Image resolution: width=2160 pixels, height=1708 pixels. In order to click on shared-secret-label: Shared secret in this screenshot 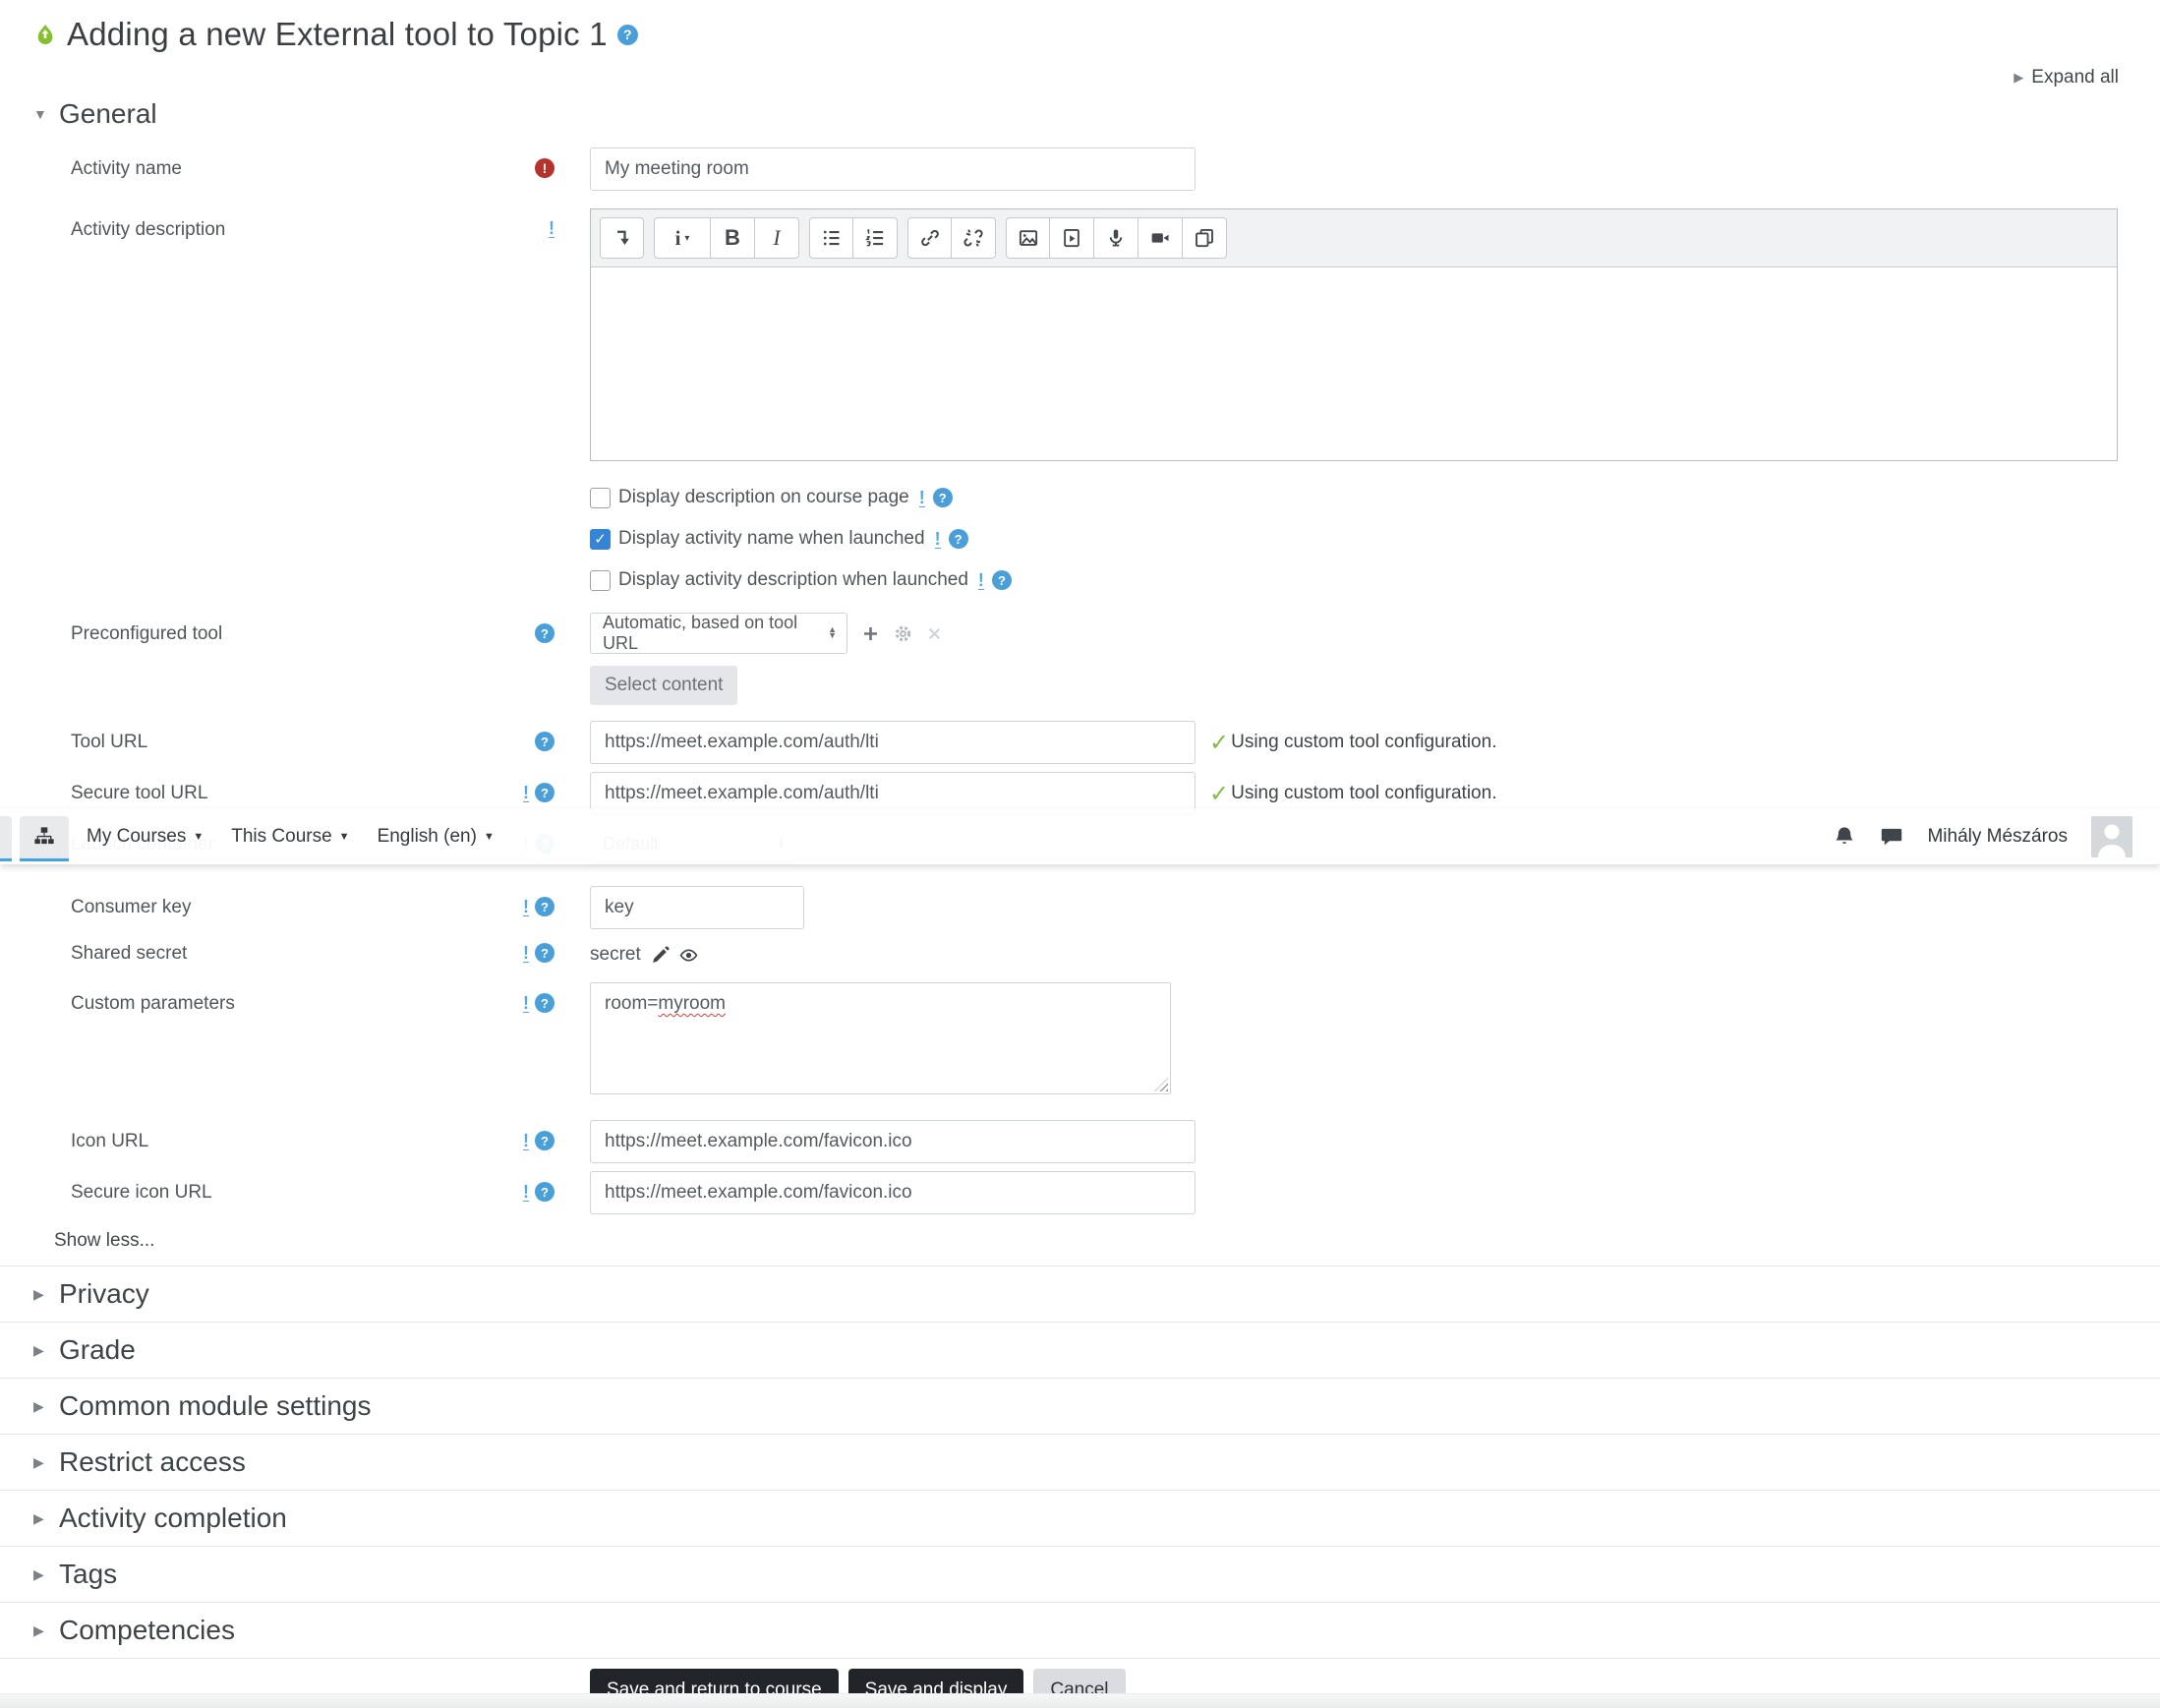, I will do `click(129, 953)`.